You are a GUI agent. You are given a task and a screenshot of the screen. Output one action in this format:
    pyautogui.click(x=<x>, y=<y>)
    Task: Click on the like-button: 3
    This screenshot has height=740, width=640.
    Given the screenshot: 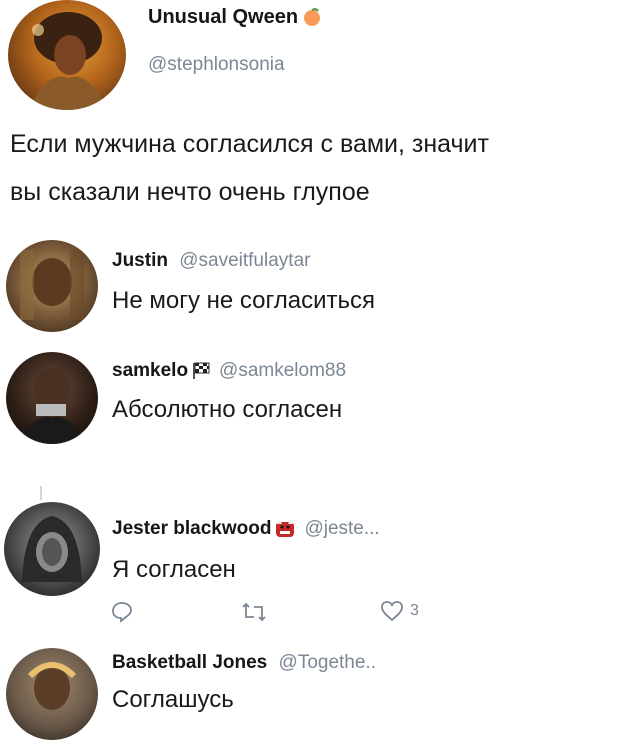 What is the action you would take?
    pyautogui.click(x=399, y=611)
    